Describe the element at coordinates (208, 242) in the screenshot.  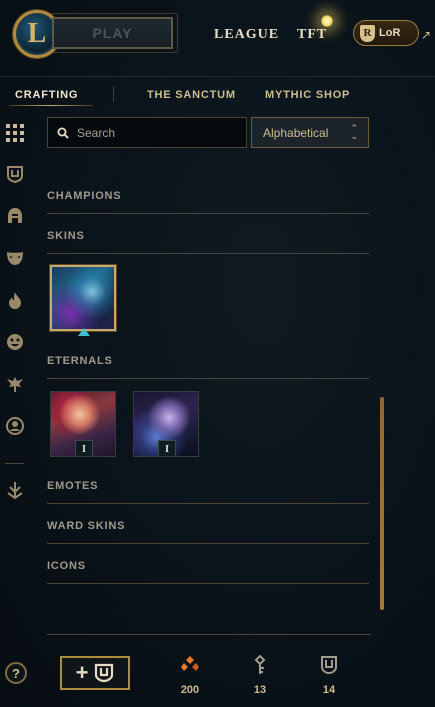
I see `section-skins: SKINS` at that location.